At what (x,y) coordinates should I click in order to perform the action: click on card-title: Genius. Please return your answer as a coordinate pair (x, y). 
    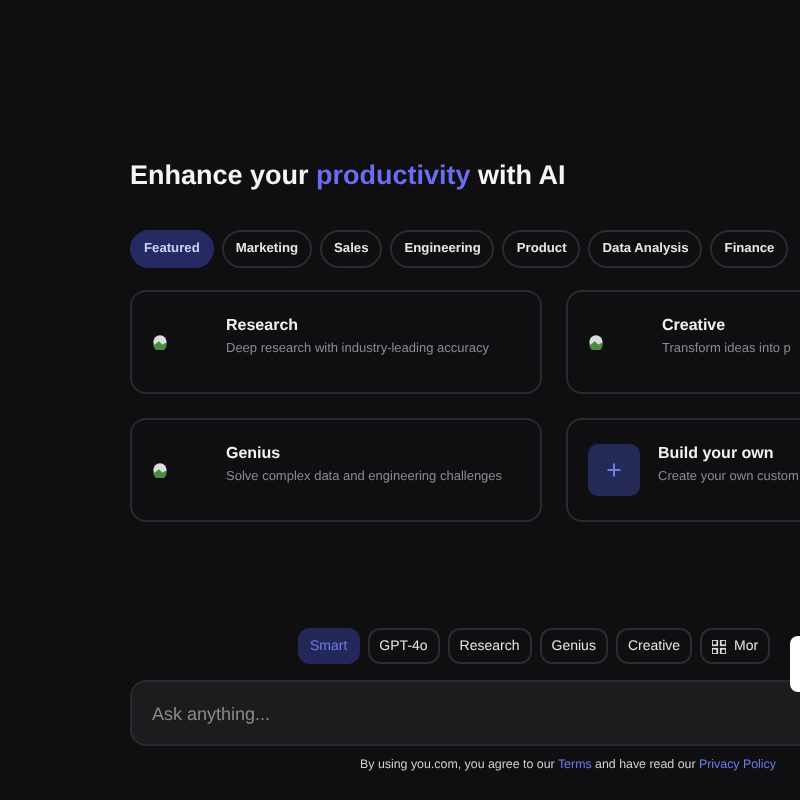
    Looking at the image, I should click on (254, 453).